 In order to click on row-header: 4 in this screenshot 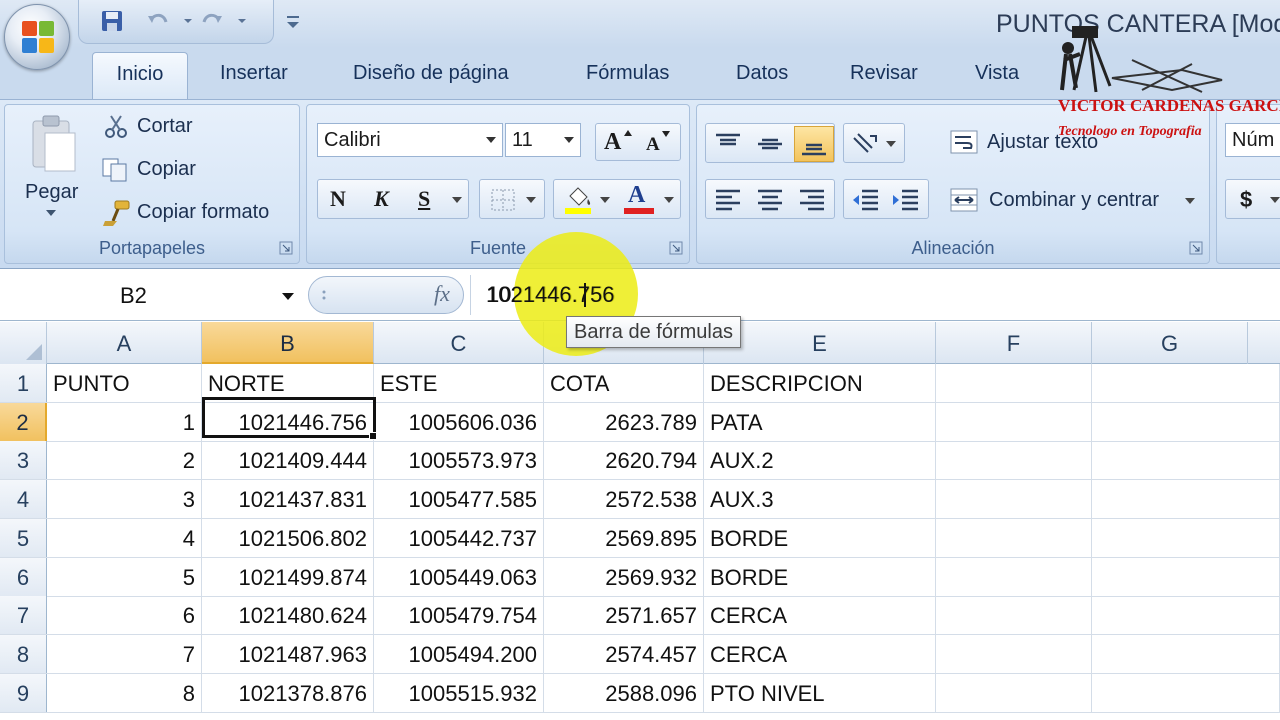, I will do `click(23, 499)`.